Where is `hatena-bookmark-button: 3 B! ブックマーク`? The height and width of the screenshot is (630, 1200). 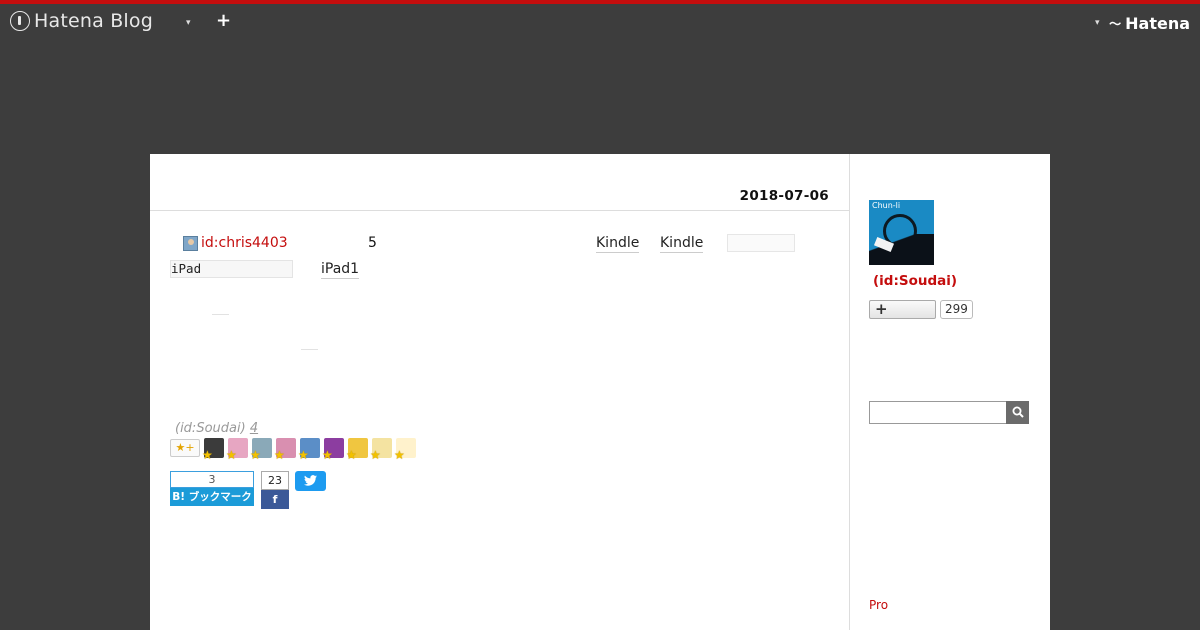
hatena-bookmark-button: 3 B! ブックマーク is located at coordinates (212, 488).